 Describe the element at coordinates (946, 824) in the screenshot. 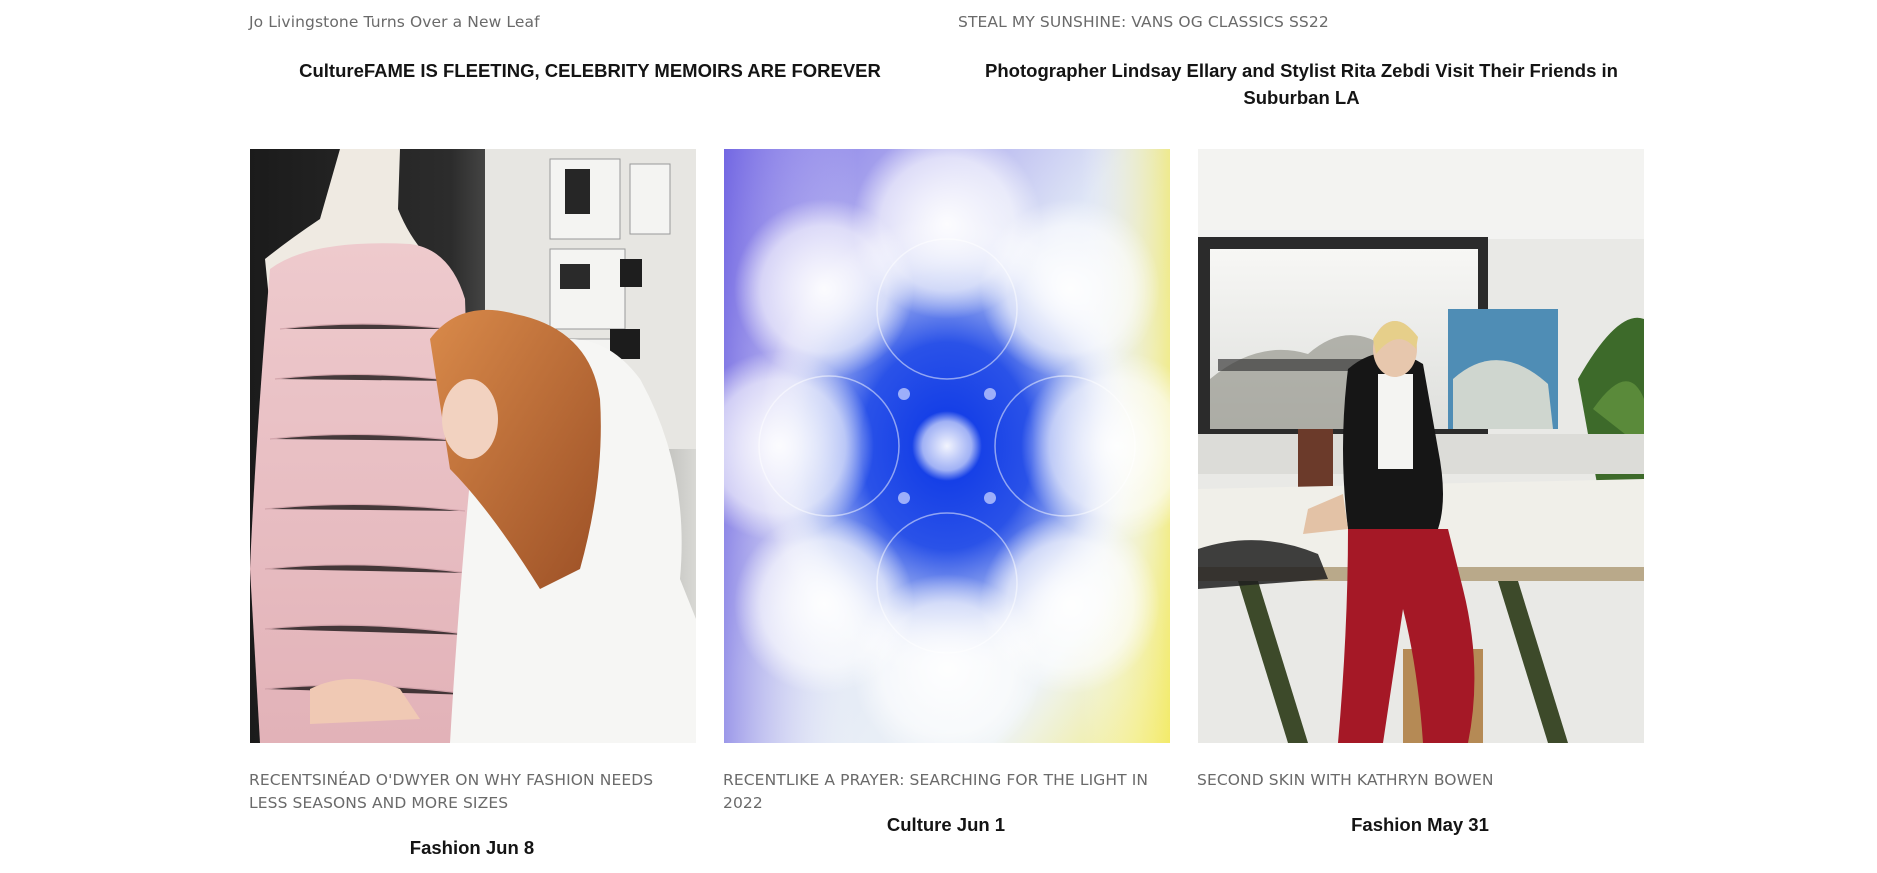

I see `article-meta-link: Culture Jun 1` at that location.